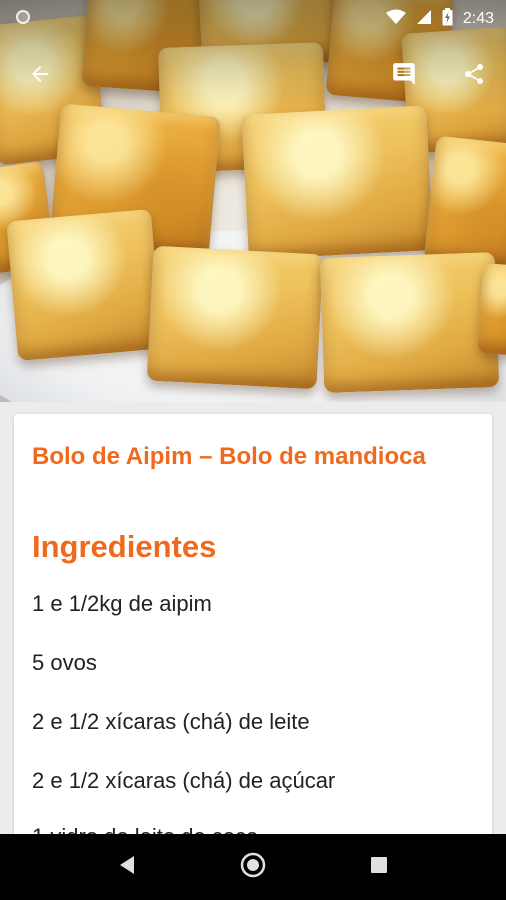  Describe the element at coordinates (439, 19) in the screenshot. I see `status-icons: 2:43` at that location.